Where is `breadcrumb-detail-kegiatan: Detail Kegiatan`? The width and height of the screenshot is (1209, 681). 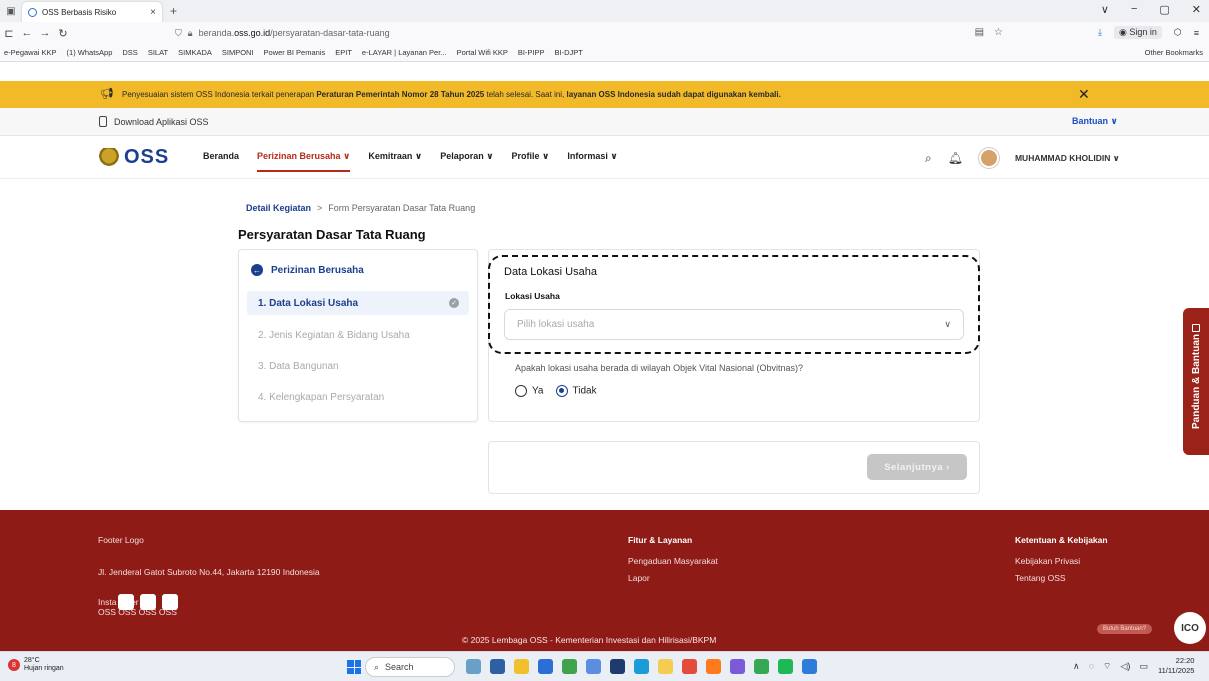 breadcrumb-detail-kegiatan: Detail Kegiatan is located at coordinates (278, 208).